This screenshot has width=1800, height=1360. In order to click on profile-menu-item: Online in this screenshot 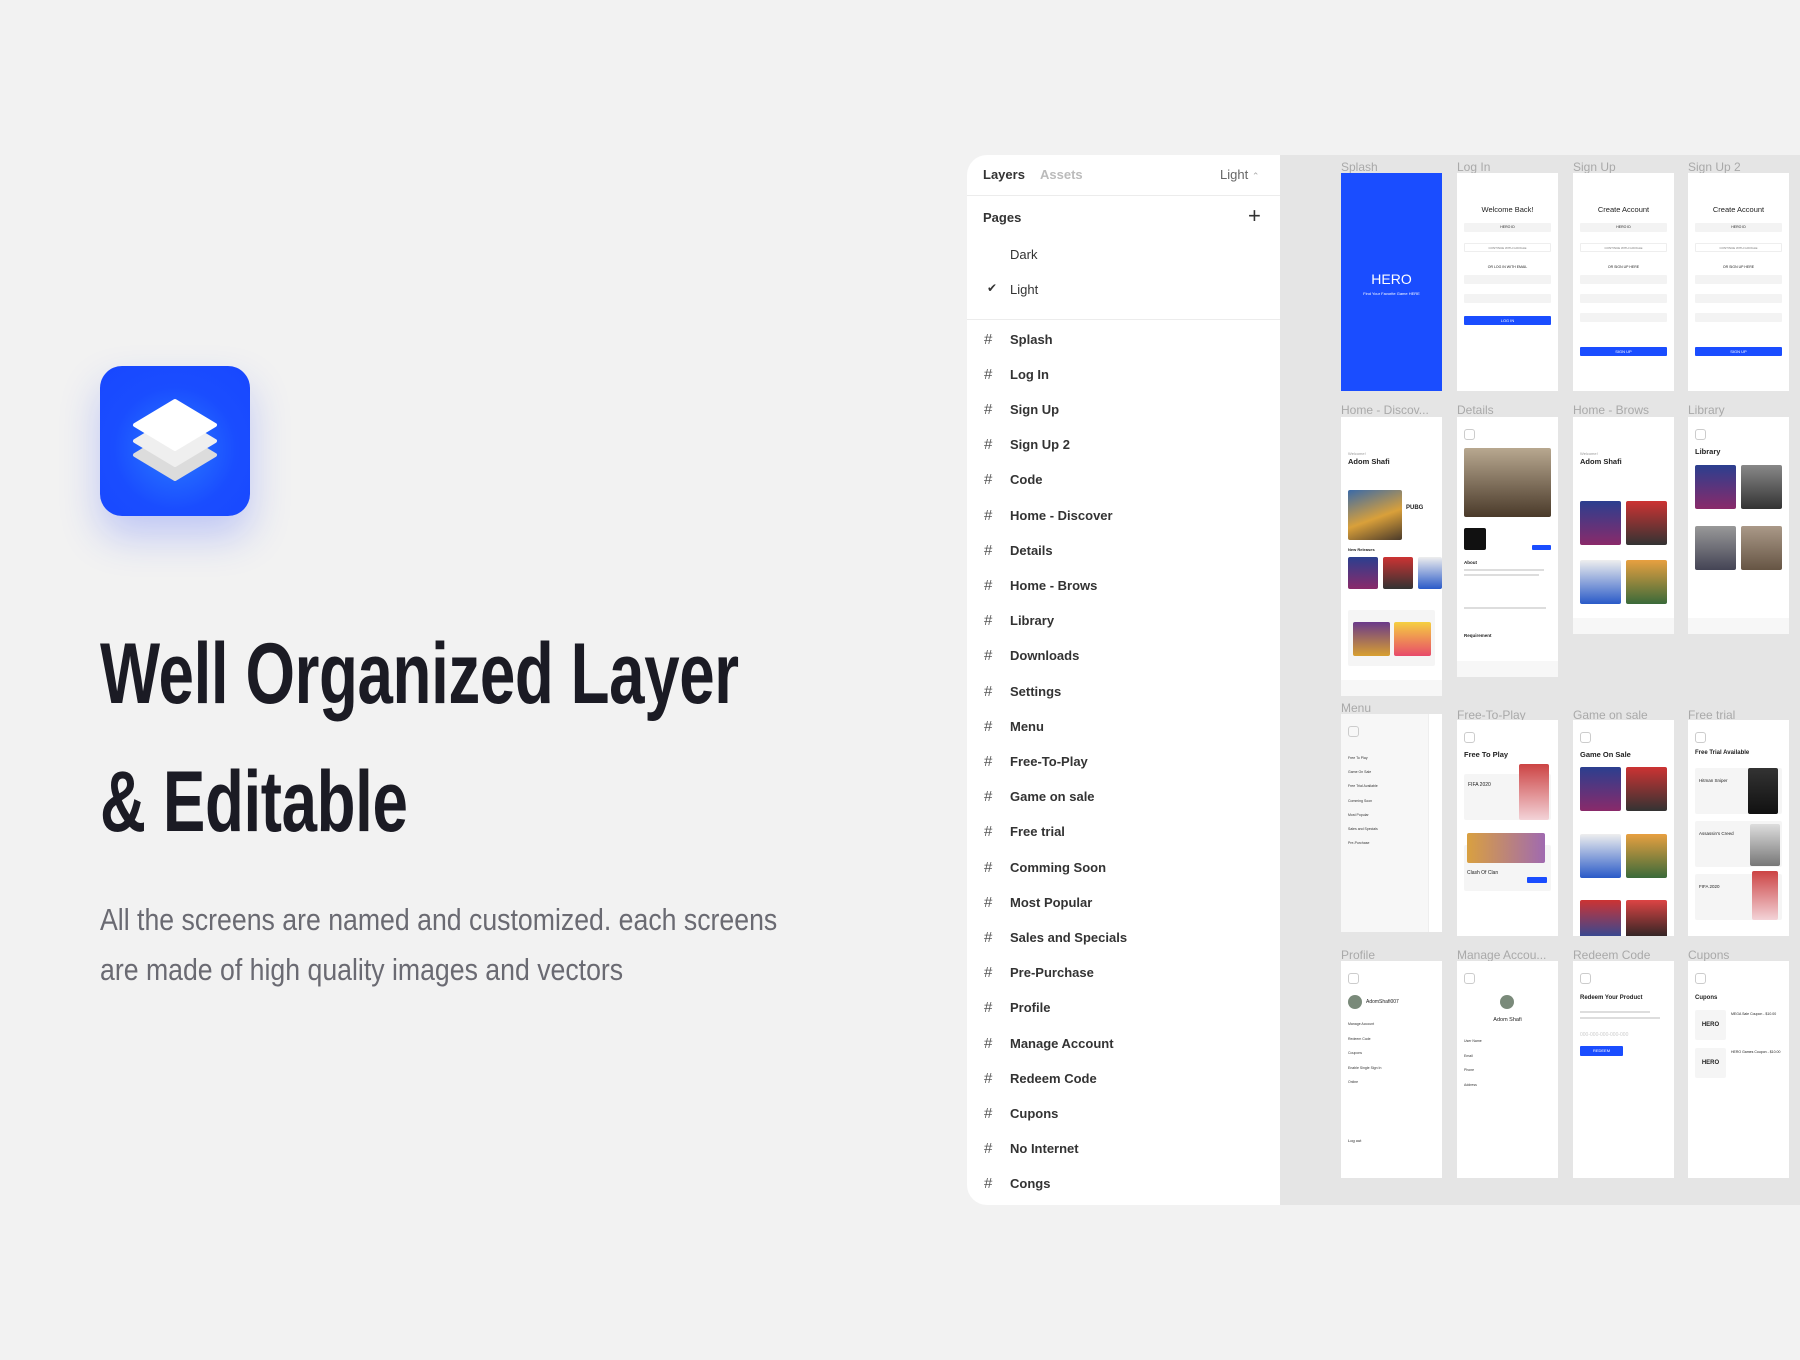, I will do `click(1353, 1082)`.